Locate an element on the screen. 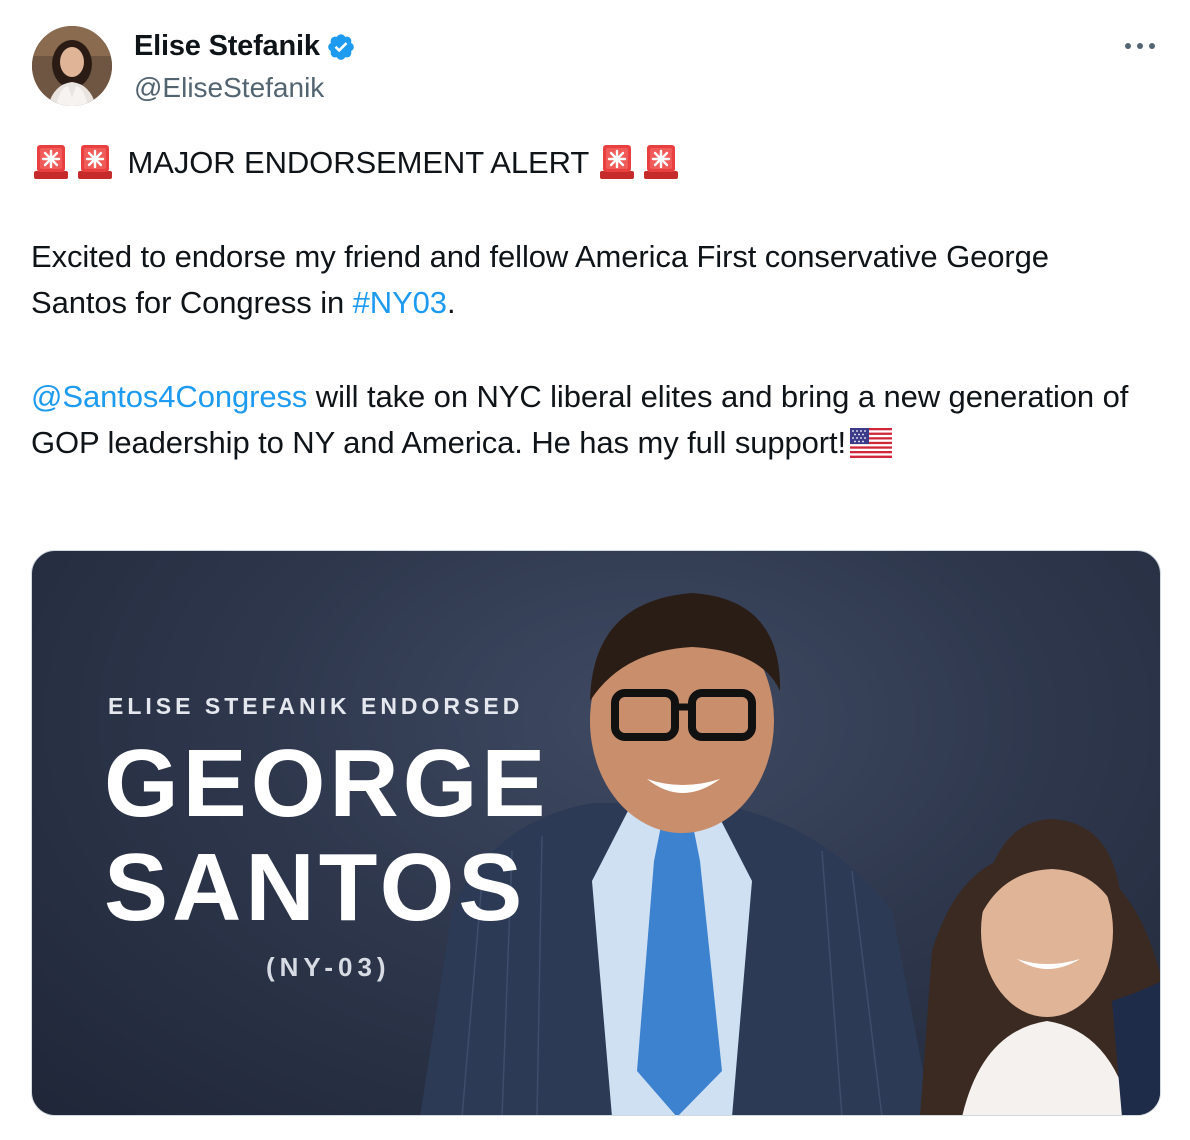  tweet-line-alert: MAJOR ENDORSEMENT ALERT is located at coordinates (591, 163).